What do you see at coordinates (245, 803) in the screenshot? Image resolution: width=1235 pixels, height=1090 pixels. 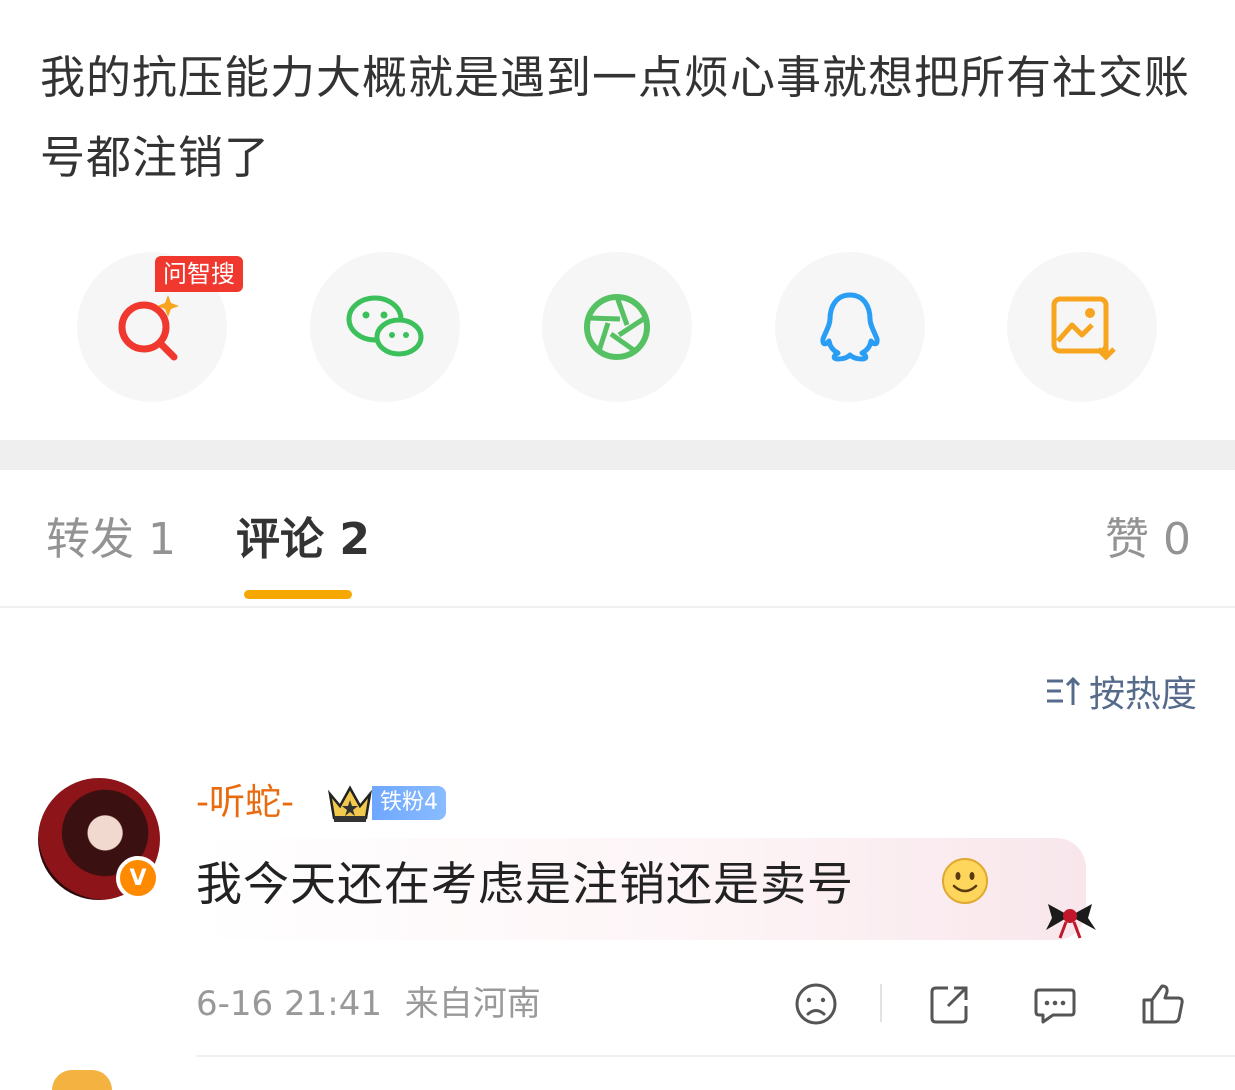 I see `comment-username: -听蛇-` at bounding box center [245, 803].